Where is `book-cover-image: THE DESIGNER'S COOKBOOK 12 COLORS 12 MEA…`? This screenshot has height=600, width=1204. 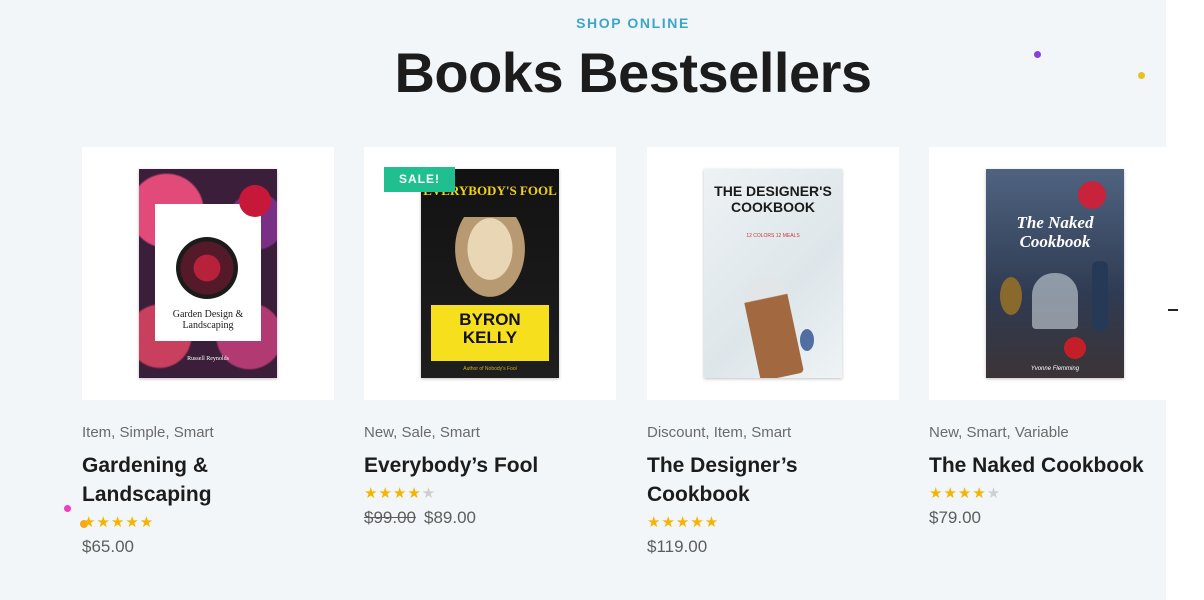
book-cover-image: THE DESIGNER'S COOKBOOK 12 COLORS 12 MEA… is located at coordinates (773, 273).